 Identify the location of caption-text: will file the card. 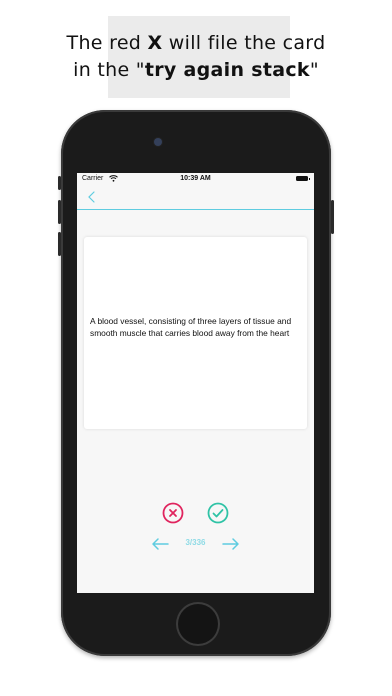
(244, 43).